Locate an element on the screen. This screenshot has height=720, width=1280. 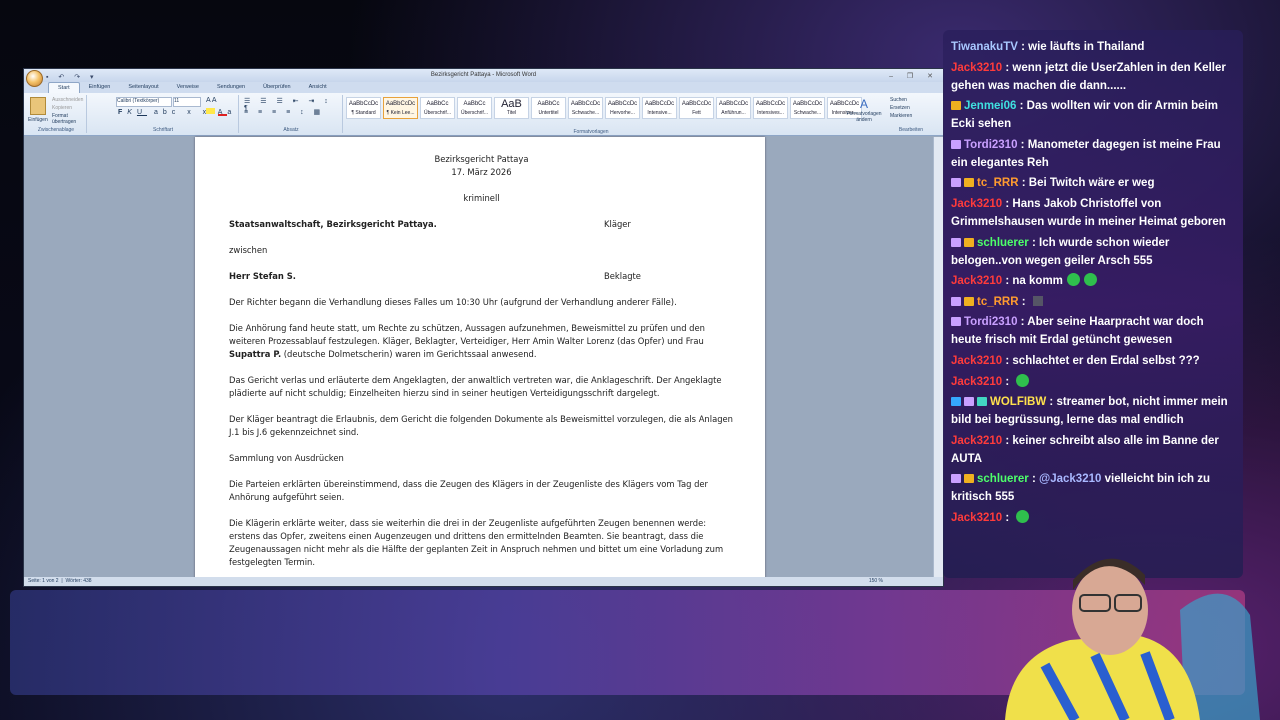
chat-username: TiwanakuTV is located at coordinates (984, 47).